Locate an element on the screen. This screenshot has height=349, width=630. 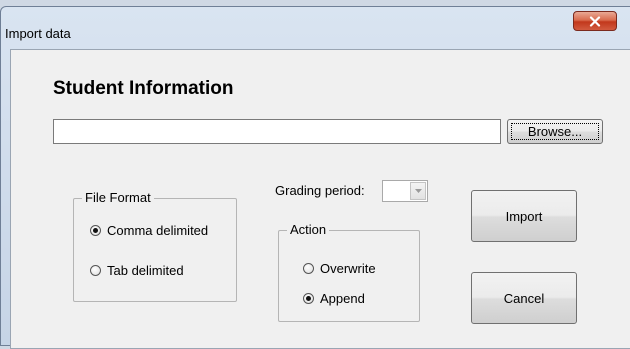
radio-tab-delimited: Tab delimited is located at coordinates (137, 270).